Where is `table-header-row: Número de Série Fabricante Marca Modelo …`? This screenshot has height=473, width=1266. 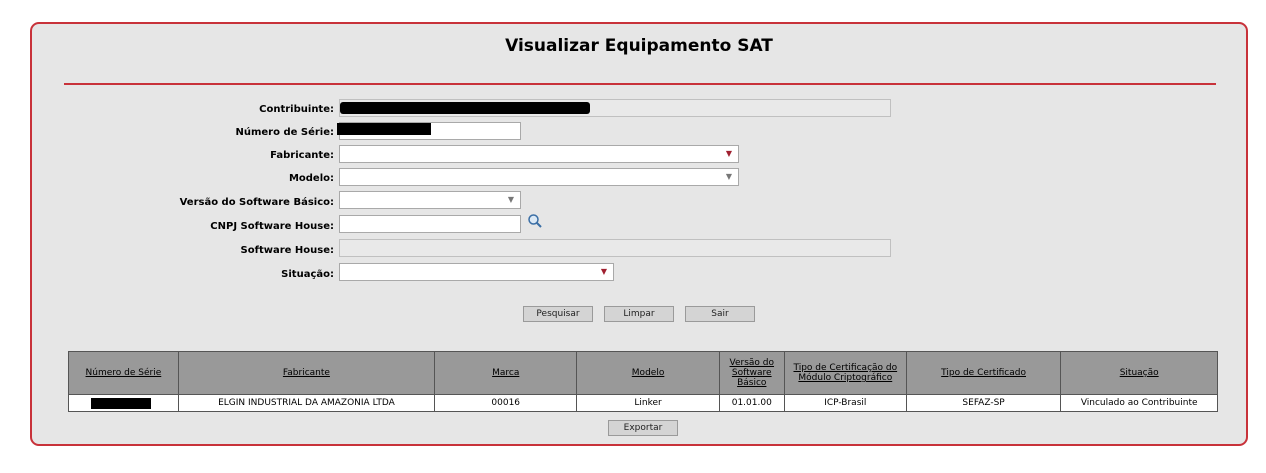
table-header-row: Número de Série Fabricante Marca Modelo … is located at coordinates (643, 373).